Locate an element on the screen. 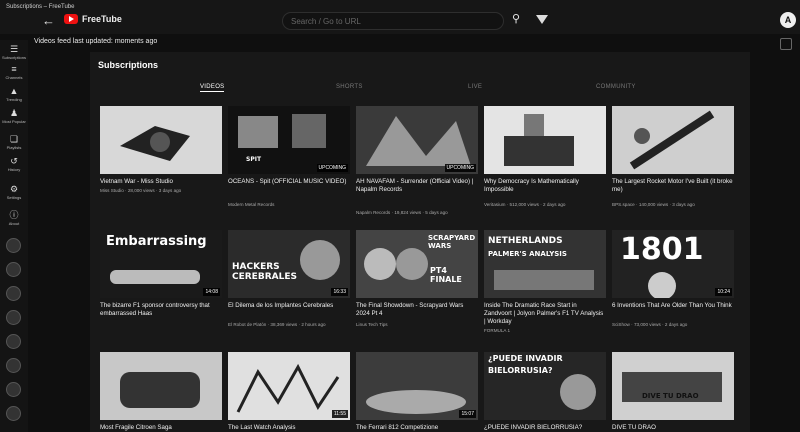  video-views: 512,000 views is located at coordinates (524, 204).